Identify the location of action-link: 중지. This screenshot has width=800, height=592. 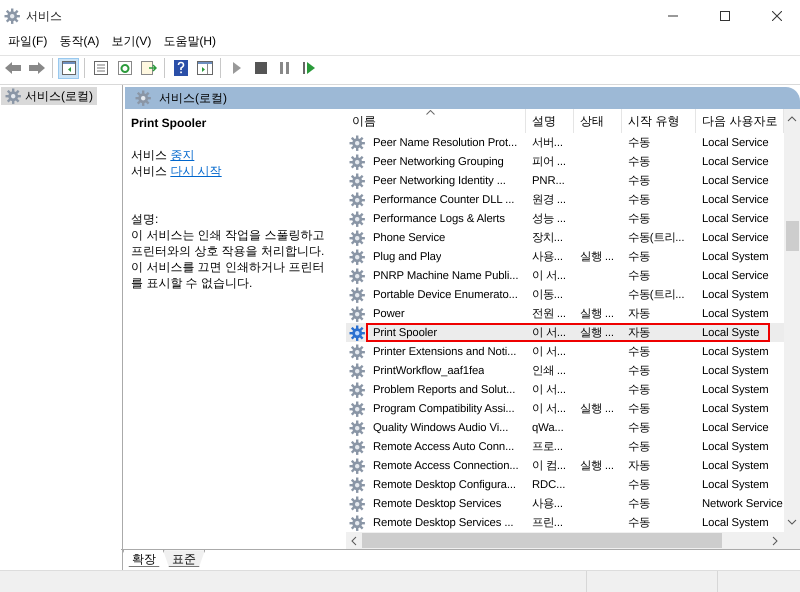
(182, 155).